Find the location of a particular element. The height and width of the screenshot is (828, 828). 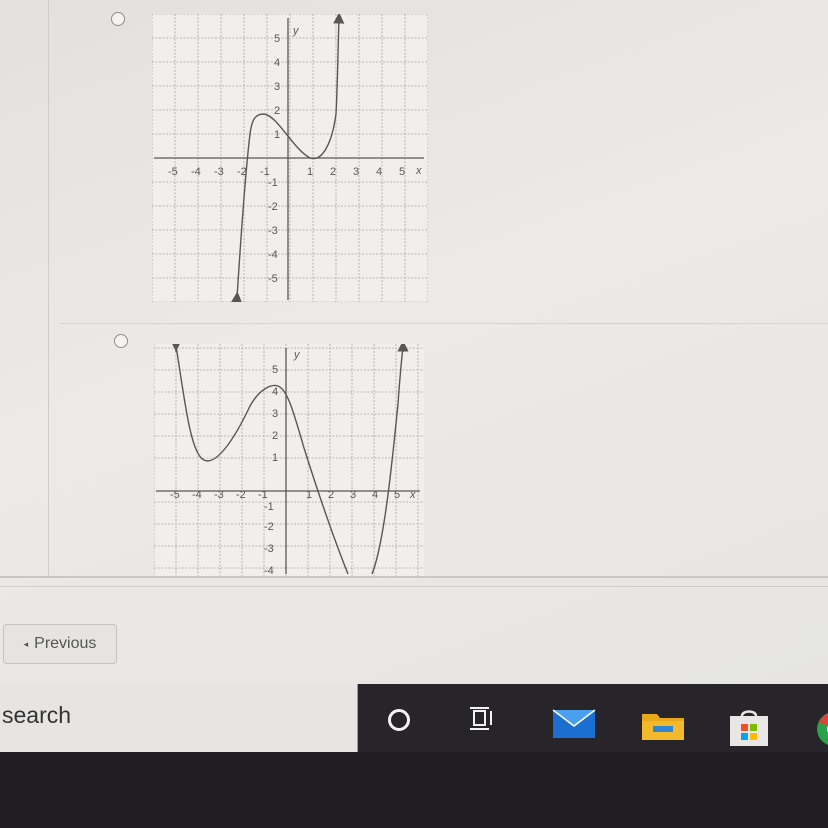

function-curve is located at coordinates (289, 460).